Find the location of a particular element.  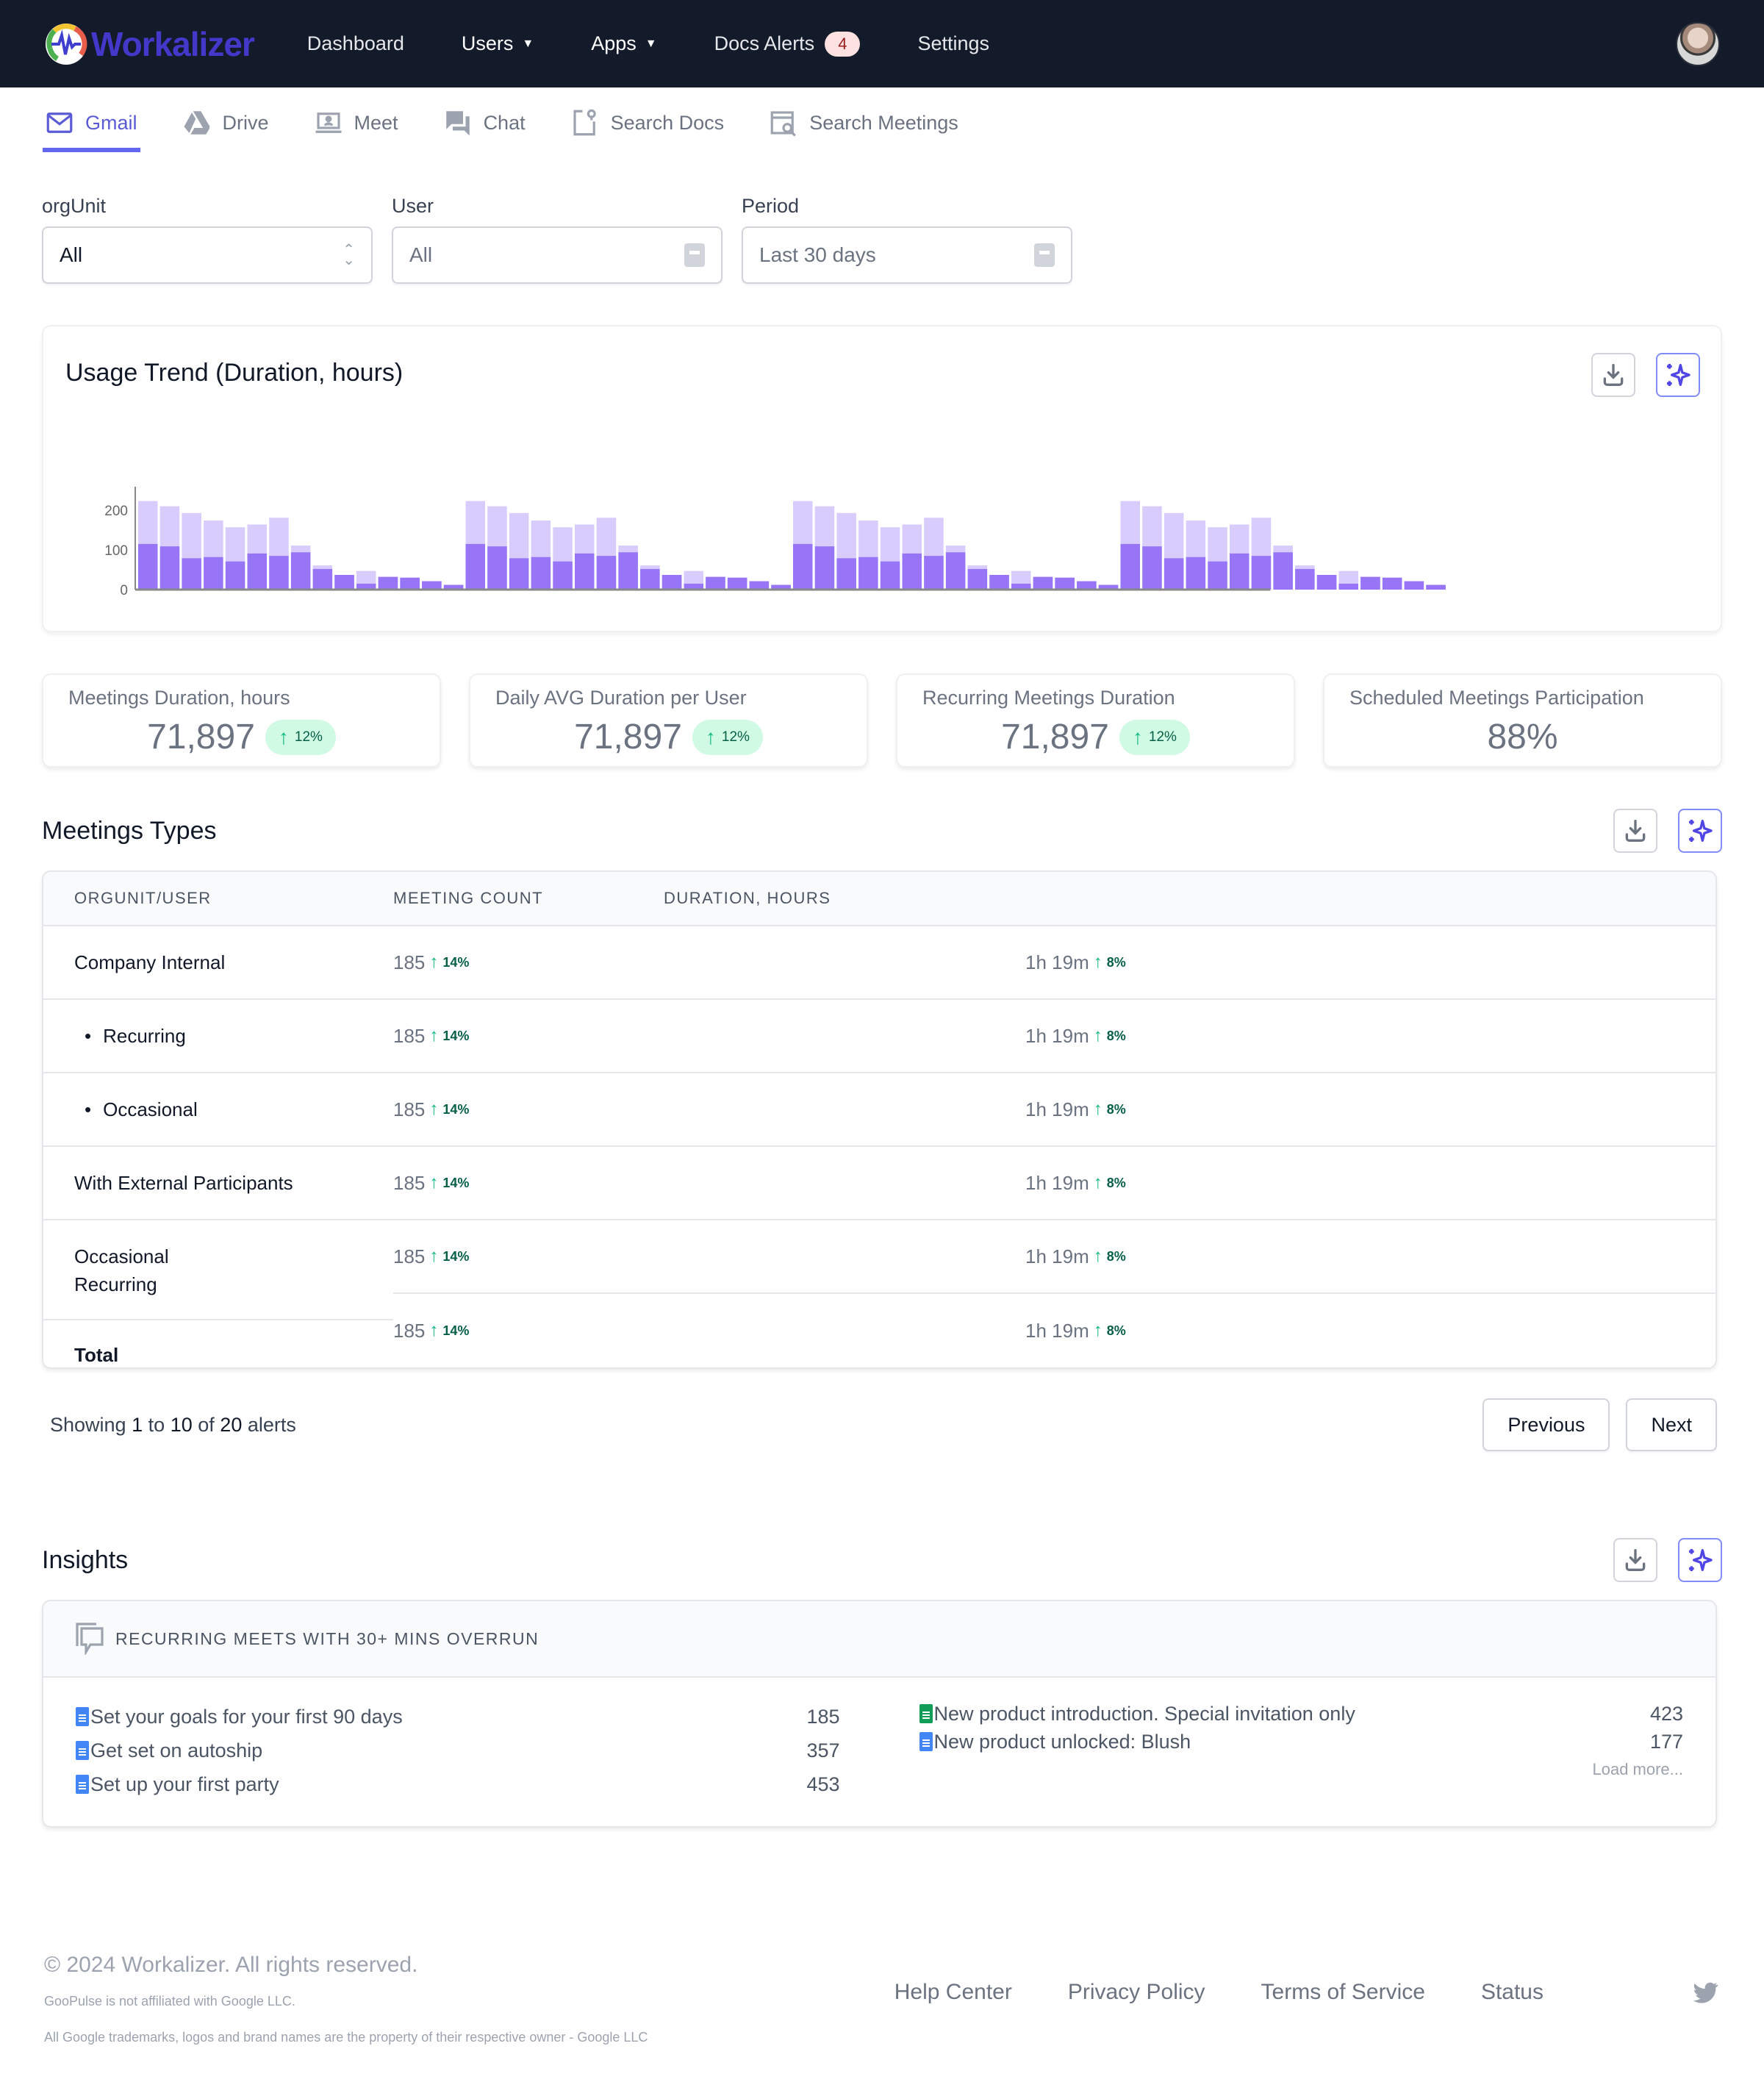

insight-item: New product unlocked: Blush 177 is located at coordinates (1301, 1742).